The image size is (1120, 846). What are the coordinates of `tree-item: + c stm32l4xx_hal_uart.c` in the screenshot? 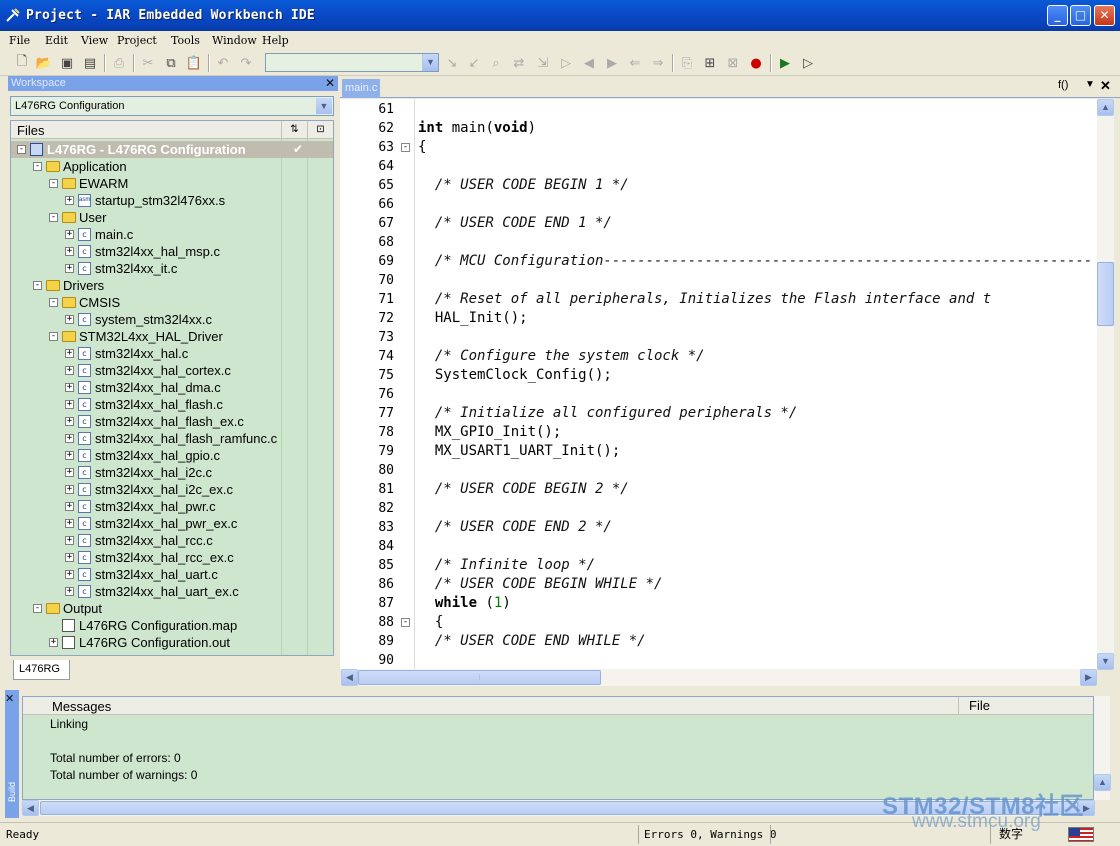 It's located at (172, 574).